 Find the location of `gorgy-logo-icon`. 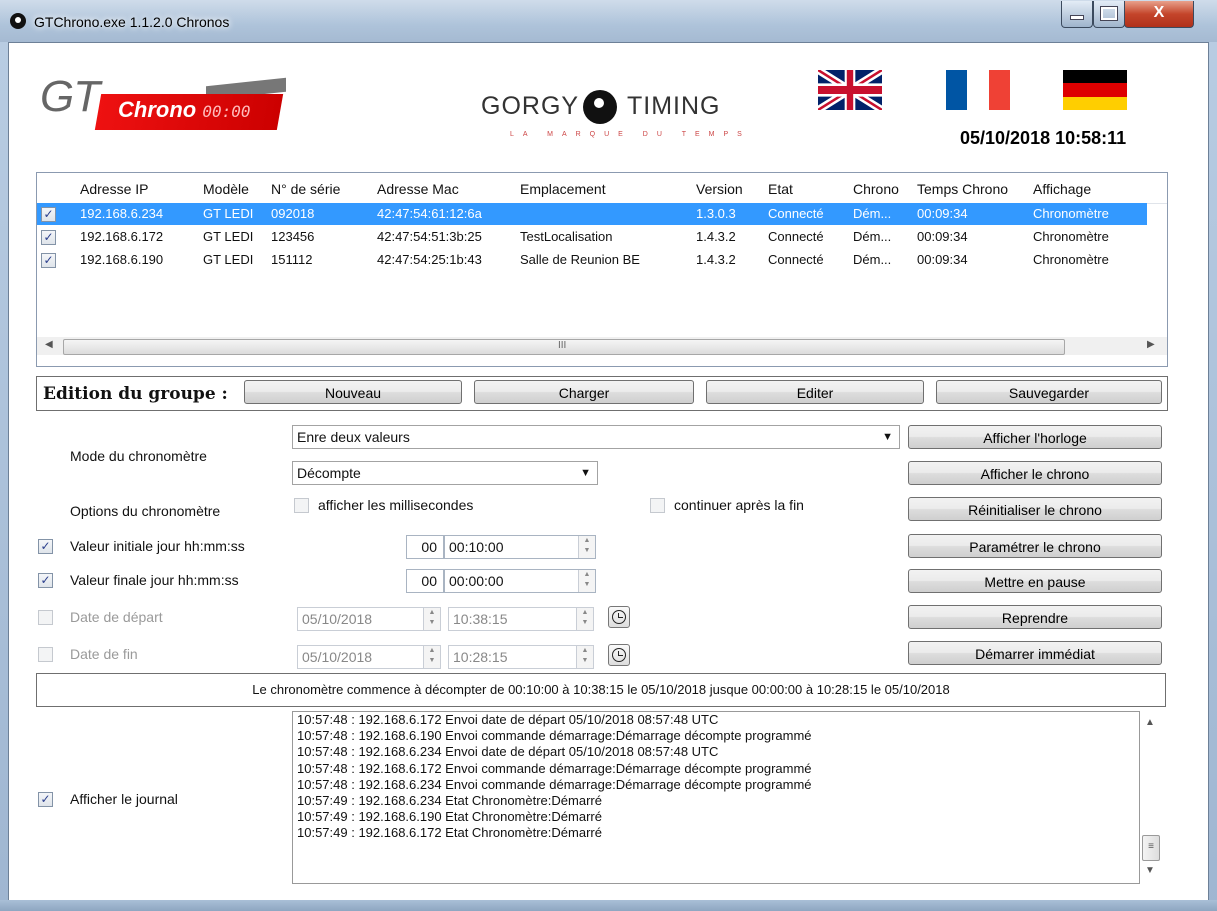

gorgy-logo-icon is located at coordinates (600, 107).